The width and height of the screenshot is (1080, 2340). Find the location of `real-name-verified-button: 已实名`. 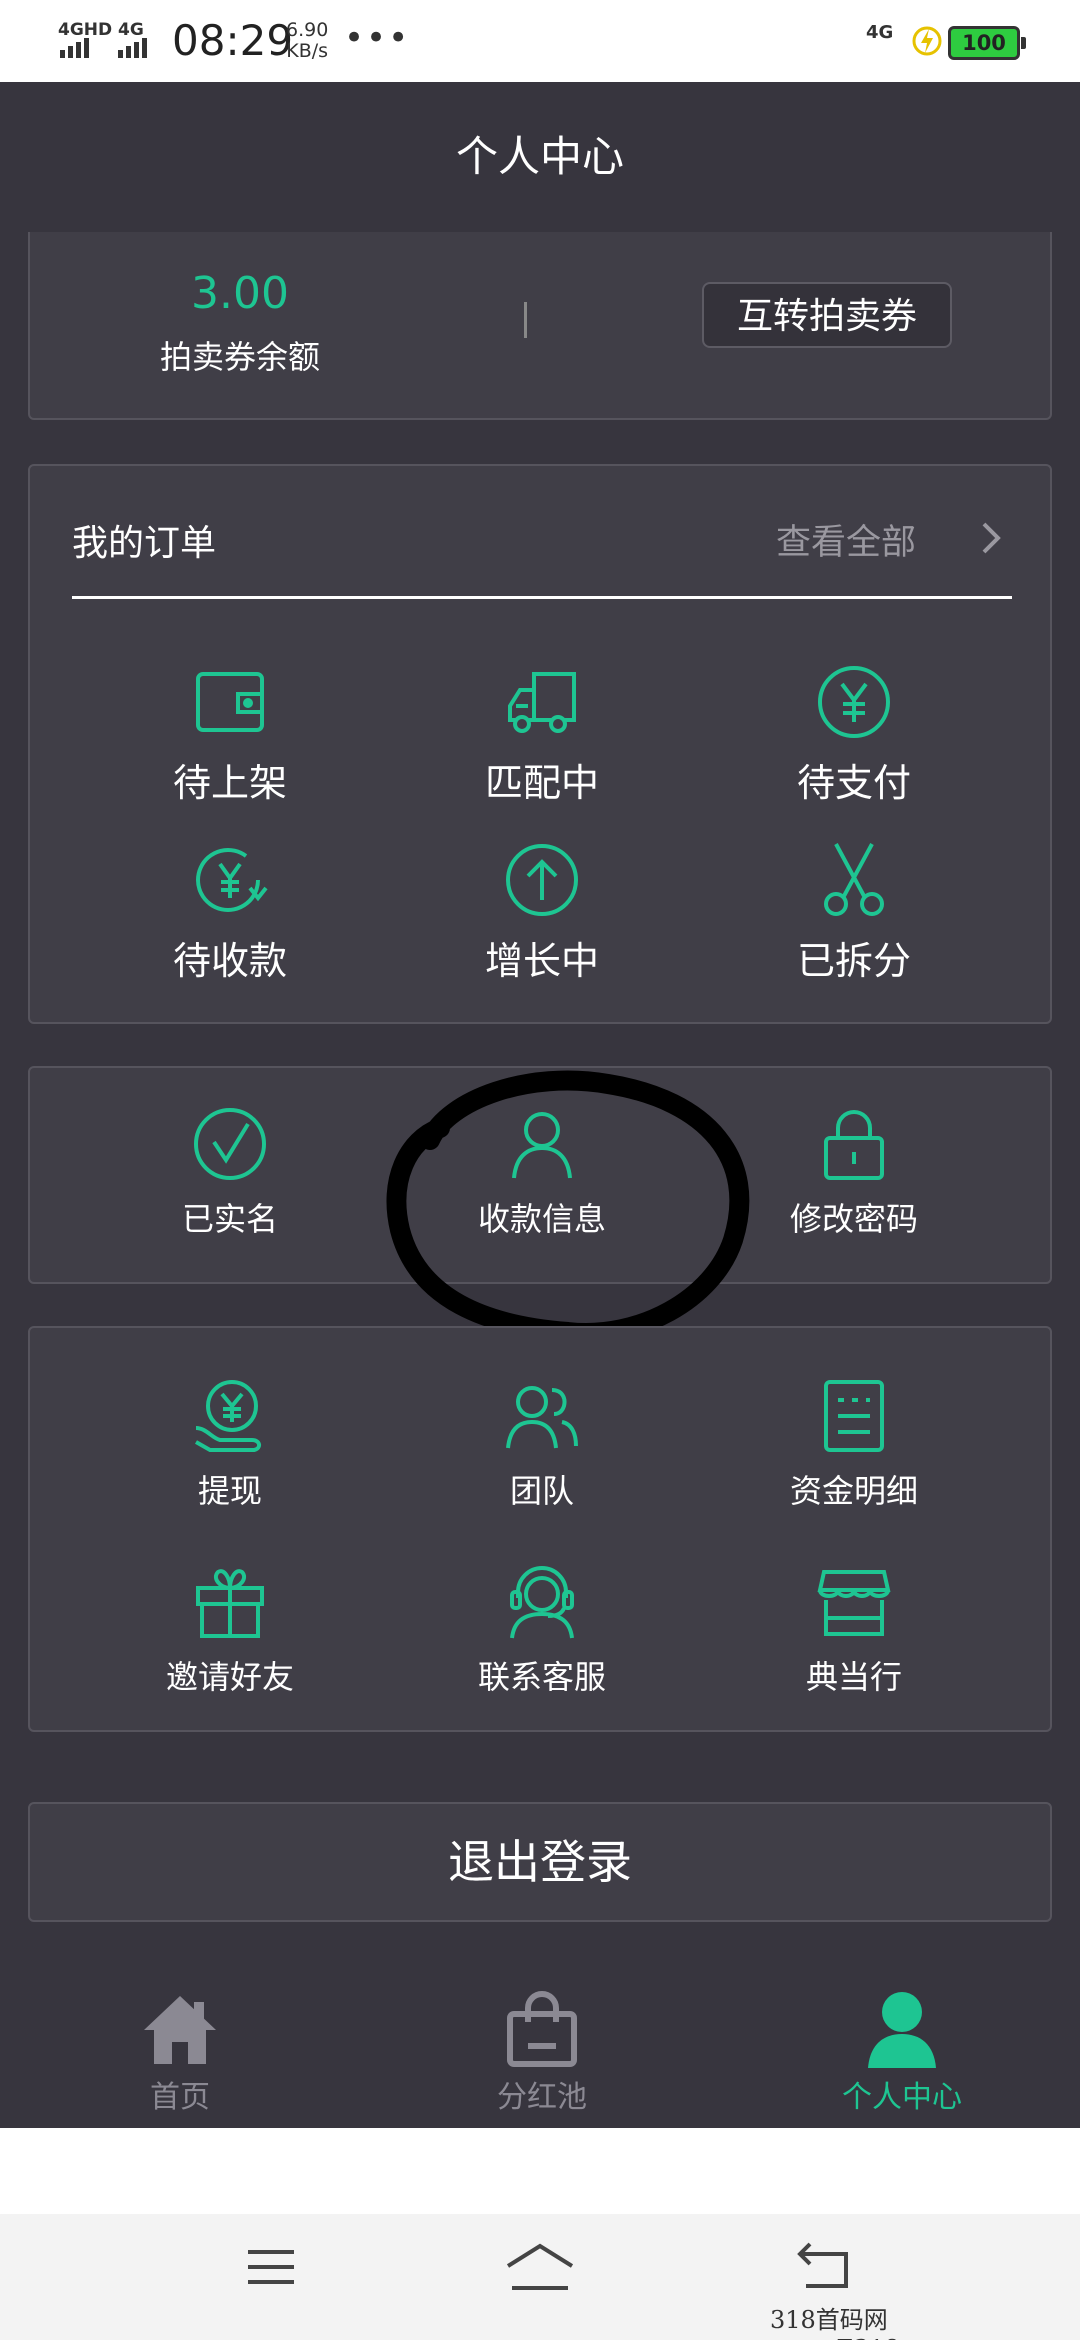

real-name-verified-button: 已实名 is located at coordinates (230, 1172).